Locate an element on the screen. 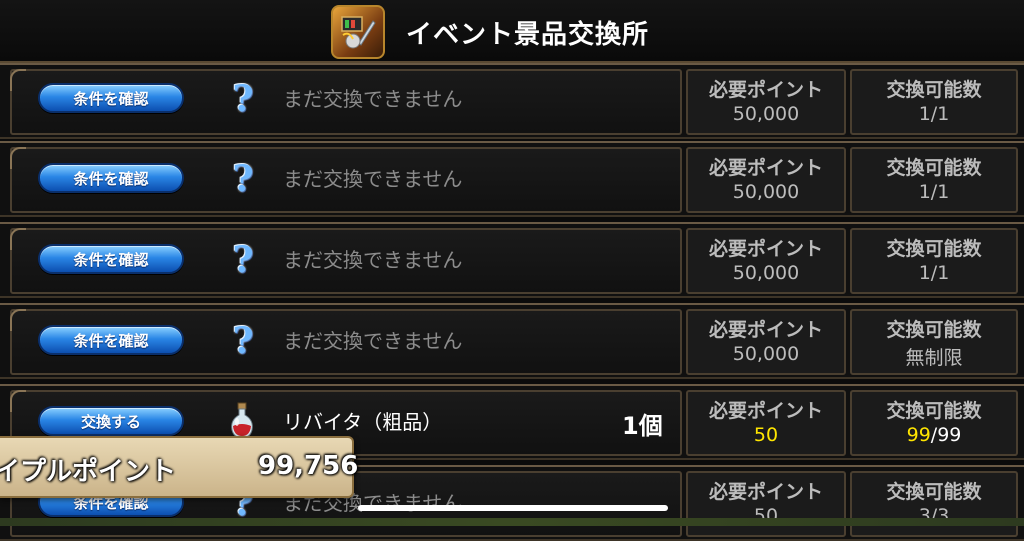  home-indicator is located at coordinates (513, 508).